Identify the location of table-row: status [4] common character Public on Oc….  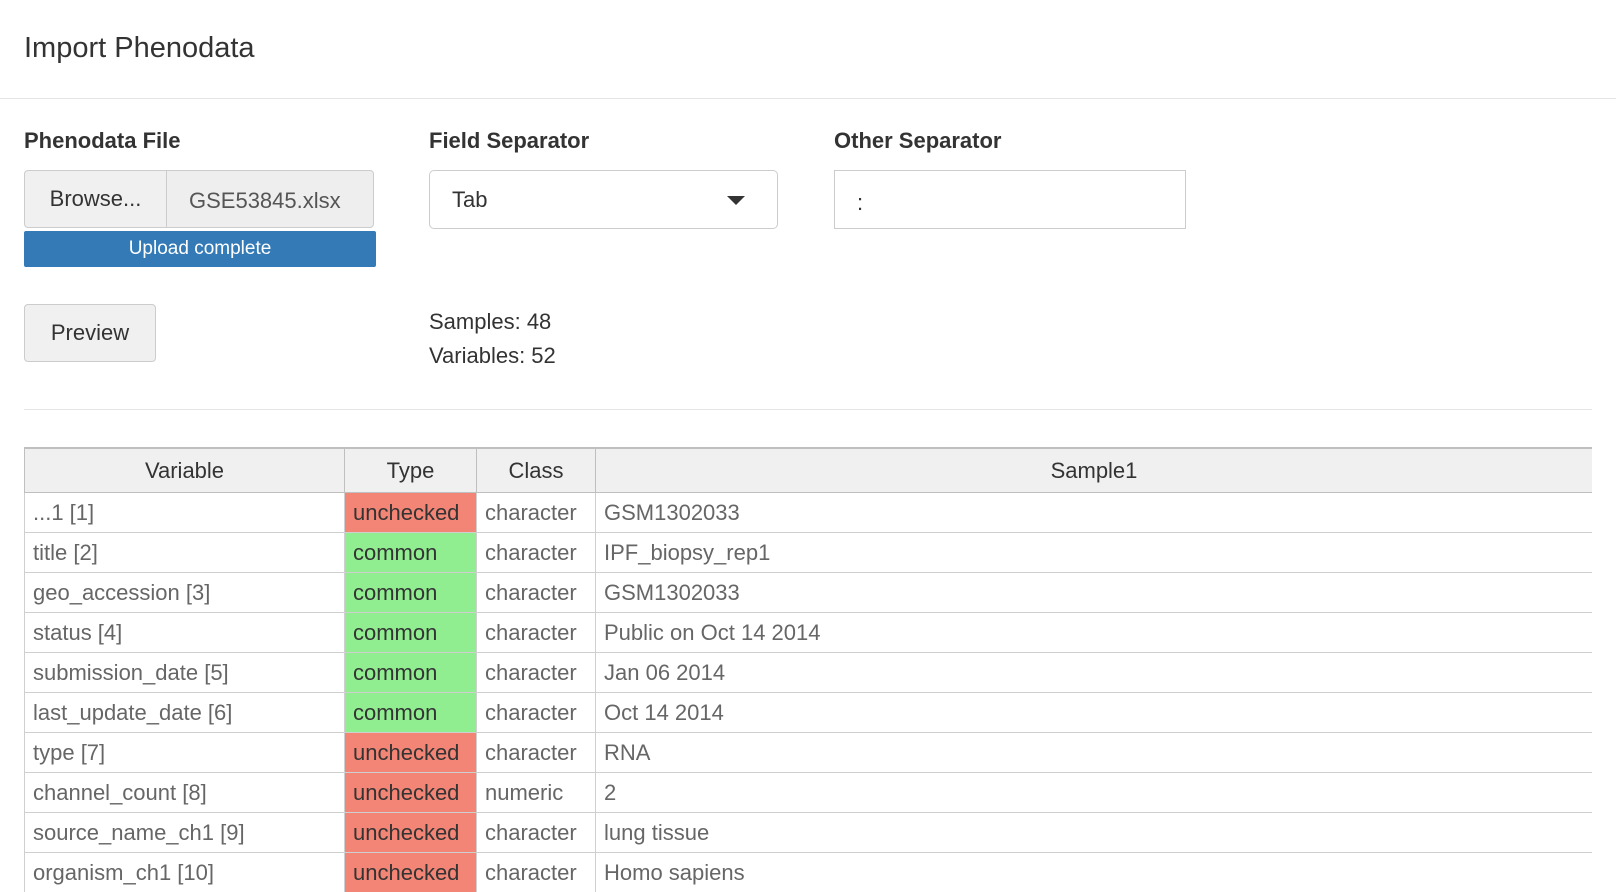
(808, 632).